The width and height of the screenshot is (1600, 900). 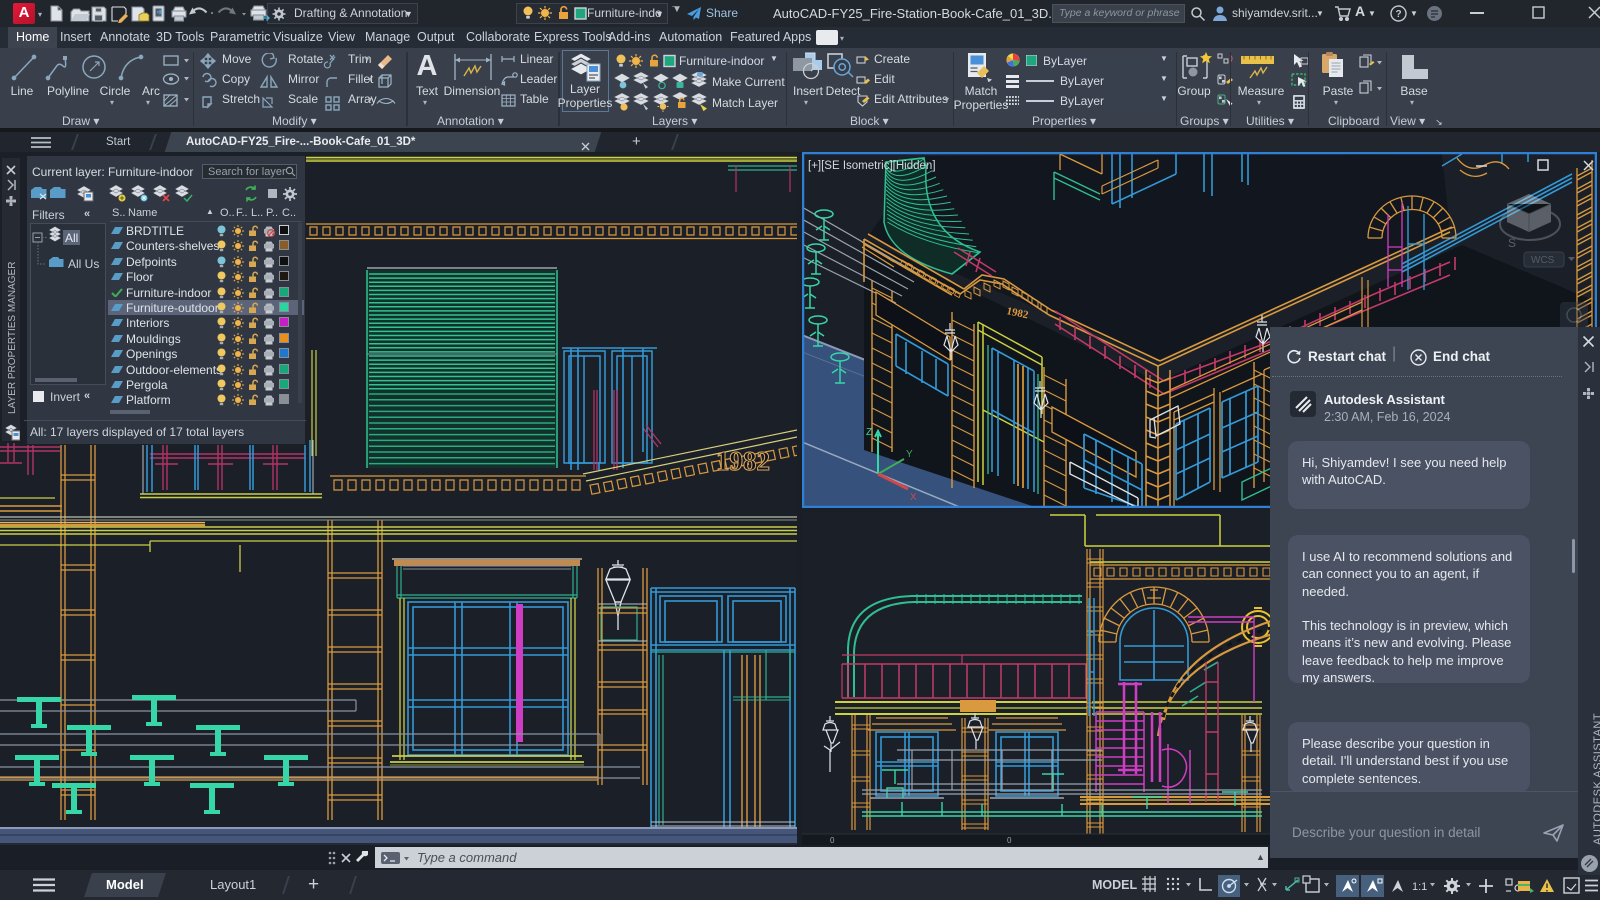 What do you see at coordinates (83, 264) in the screenshot?
I see `svg-text: All Us` at bounding box center [83, 264].